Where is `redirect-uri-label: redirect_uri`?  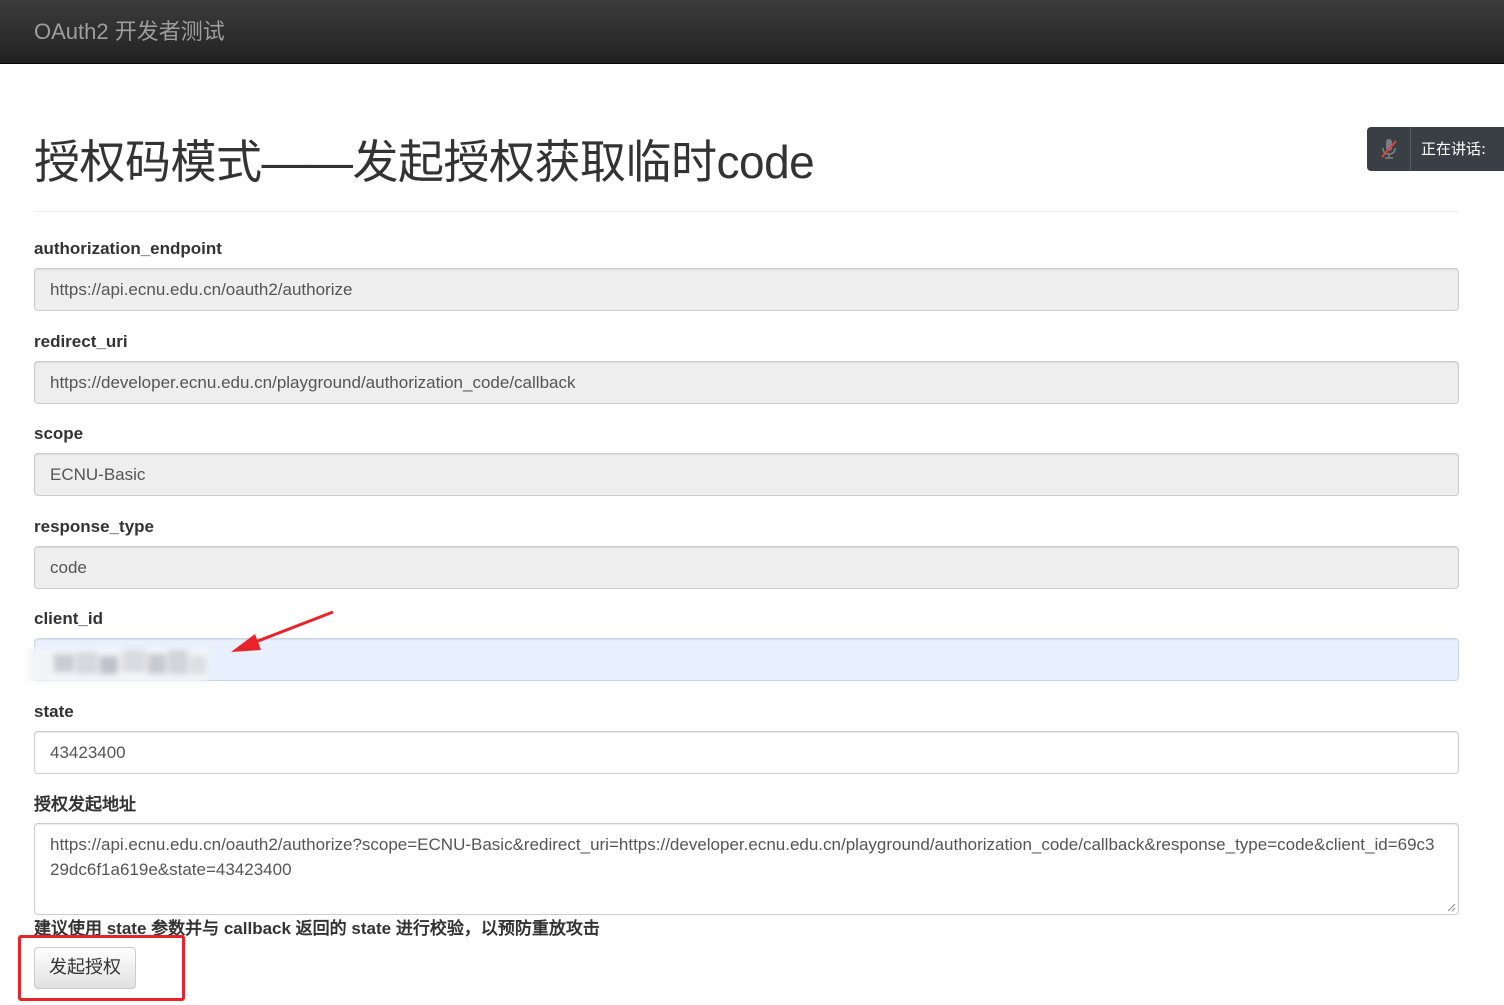
redirect-uri-label: redirect_uri is located at coordinates (81, 341).